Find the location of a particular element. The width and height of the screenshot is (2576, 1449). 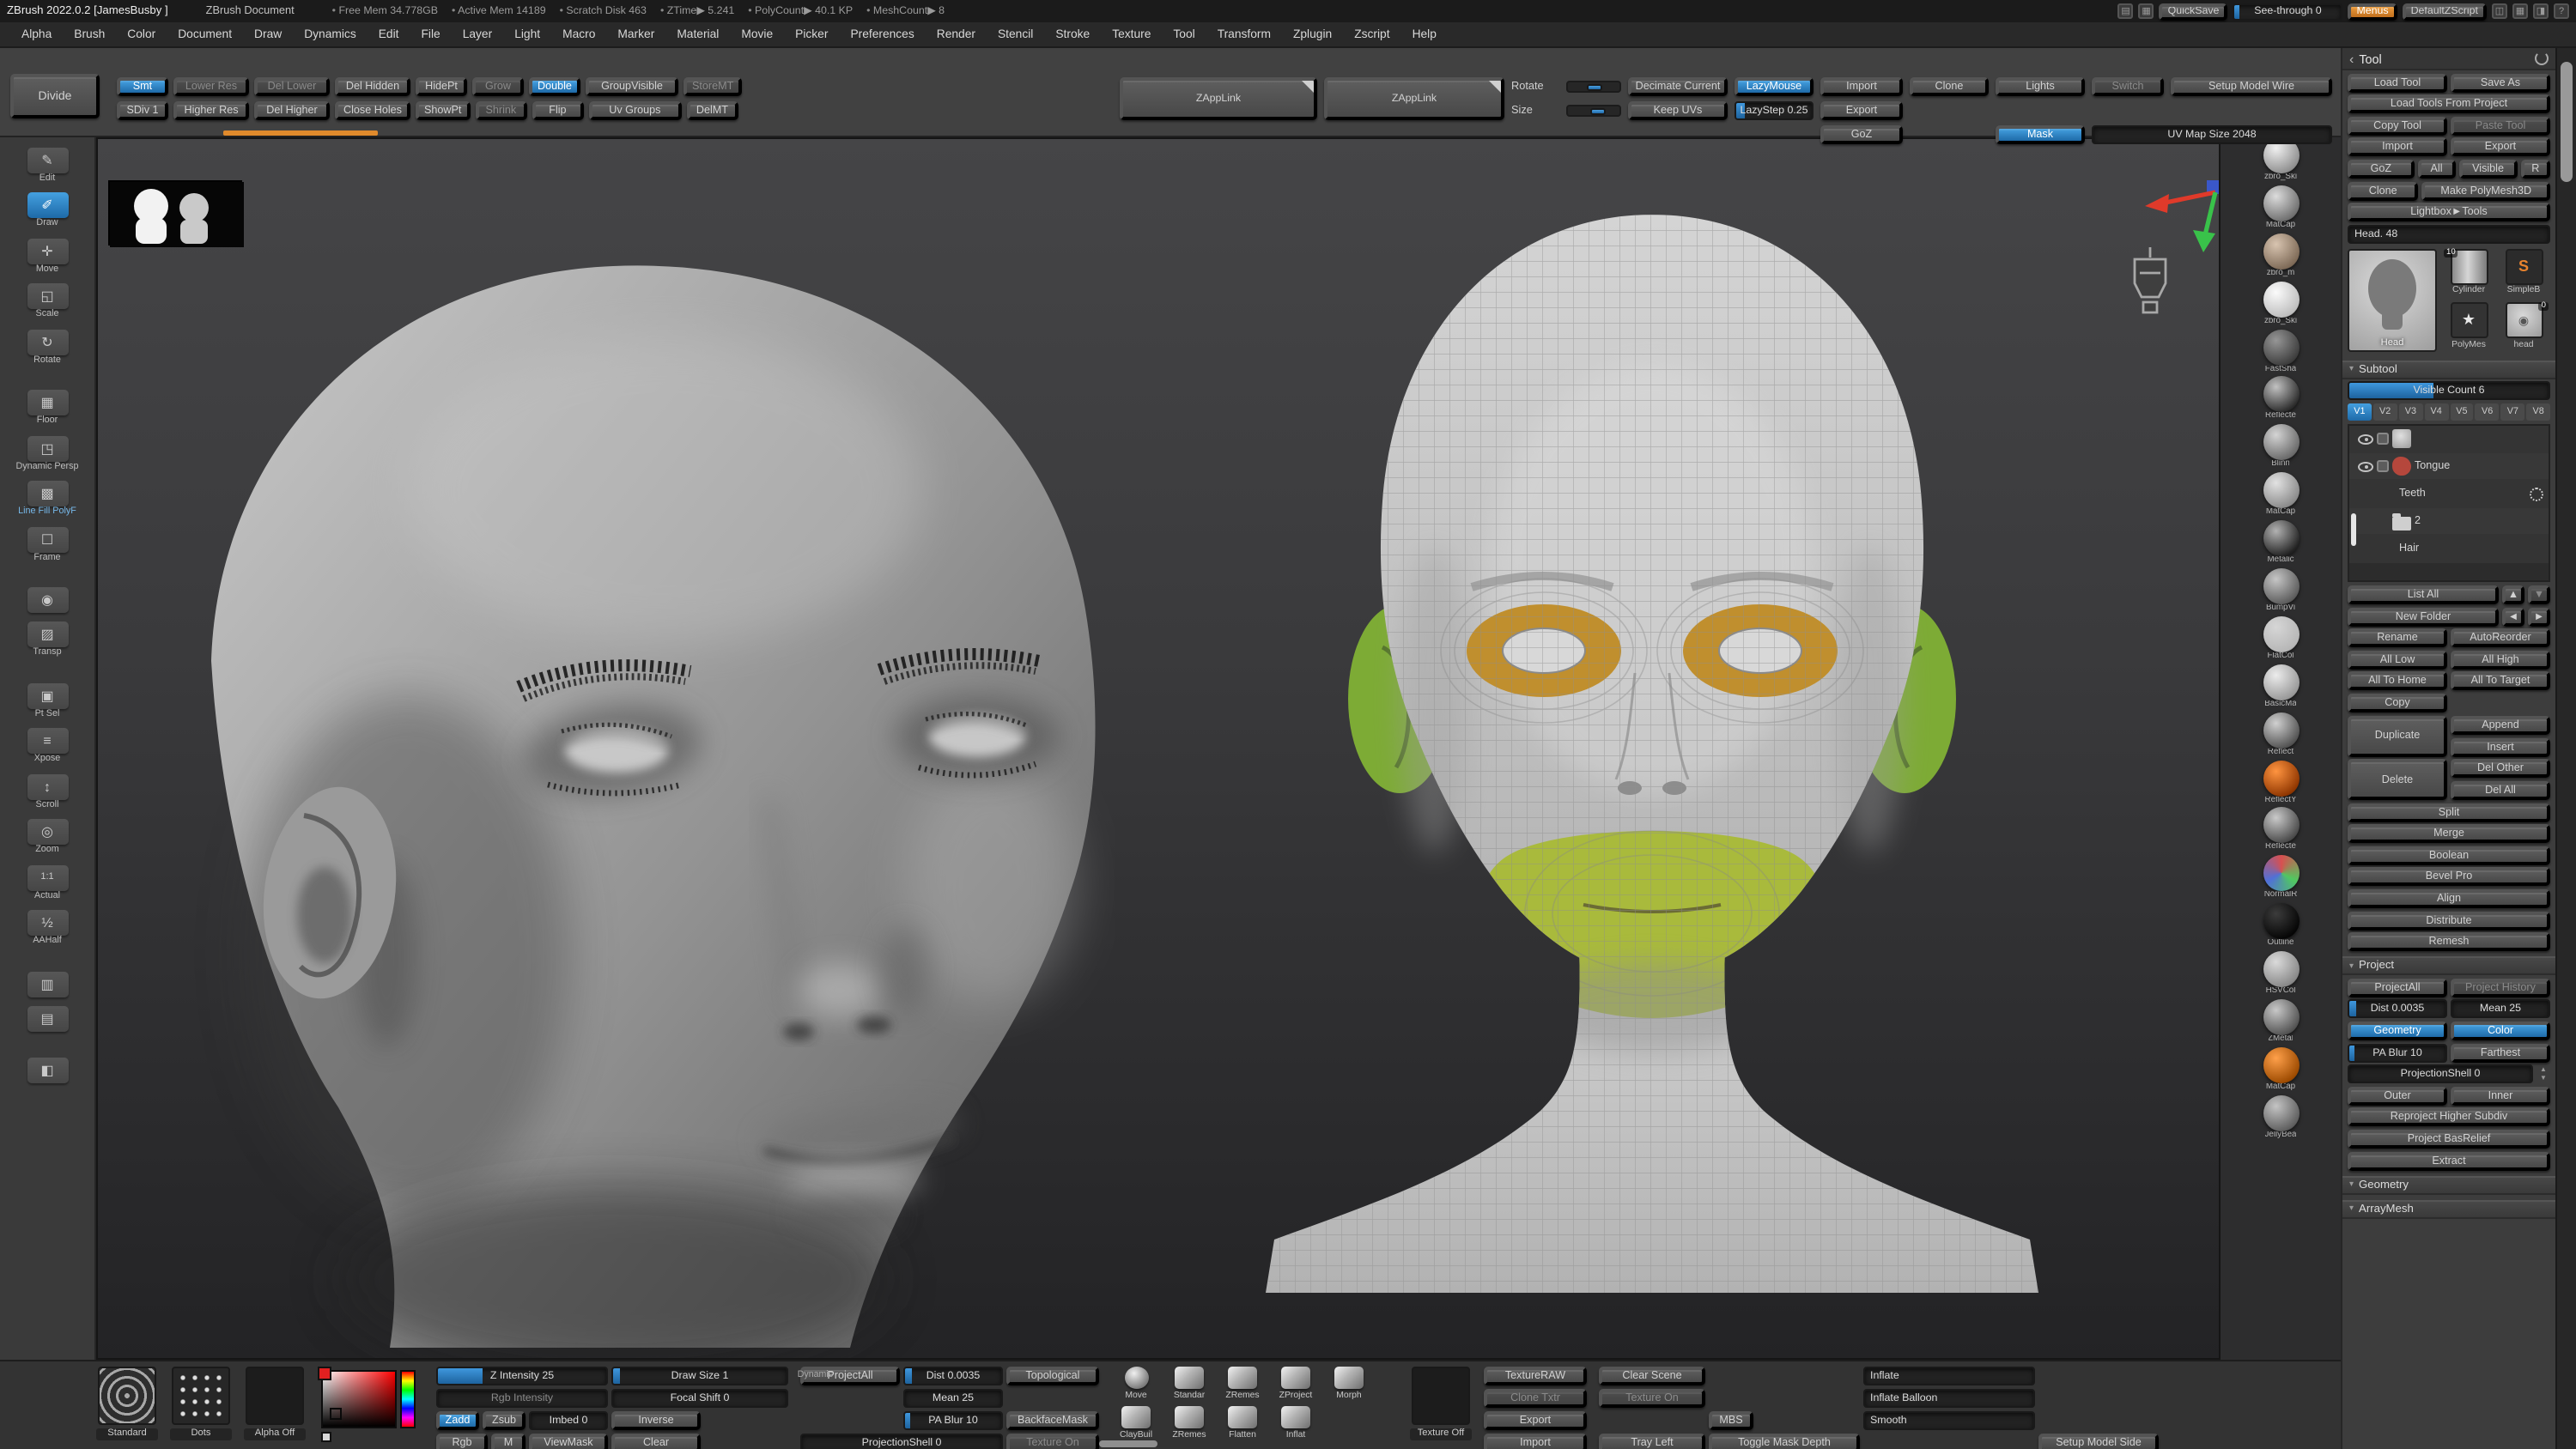

shelf-button: Double is located at coordinates (554, 86).